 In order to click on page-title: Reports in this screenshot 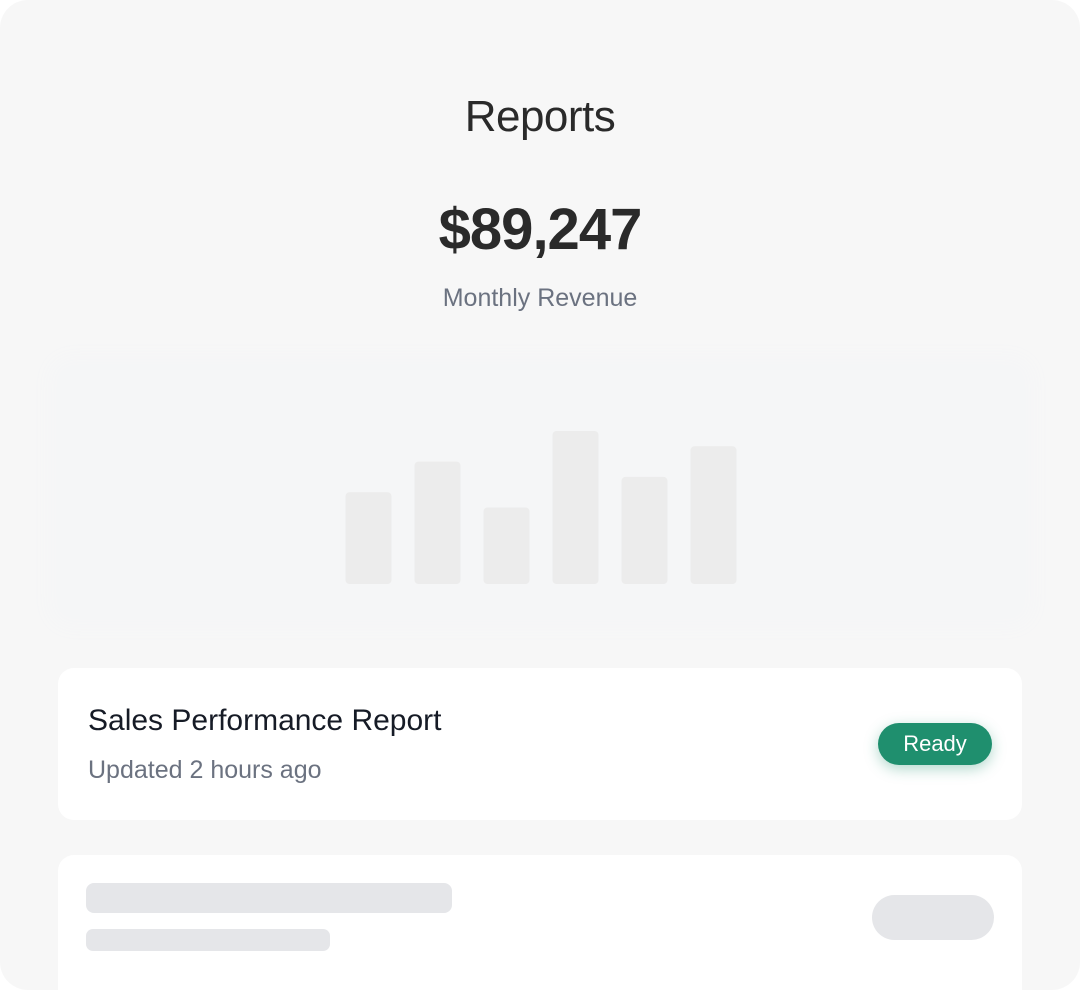, I will do `click(540, 116)`.